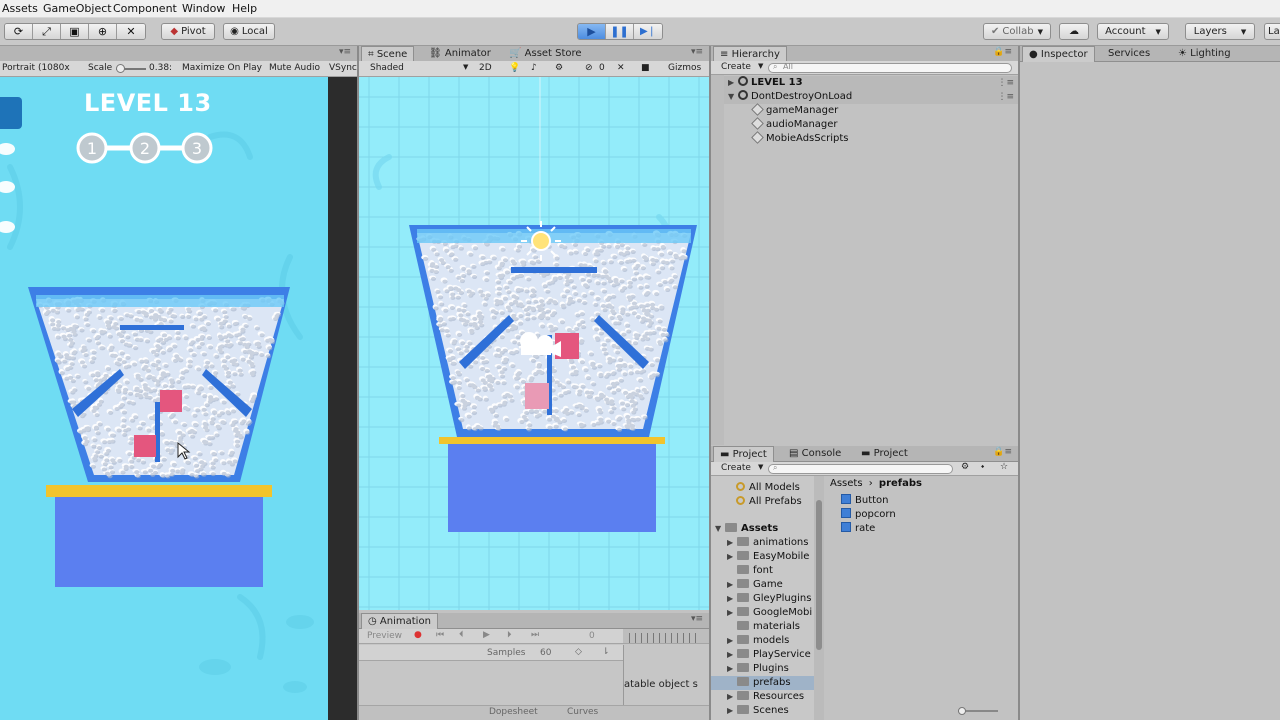  I want to click on scale-tool-icon: ⤢, so click(47, 31).